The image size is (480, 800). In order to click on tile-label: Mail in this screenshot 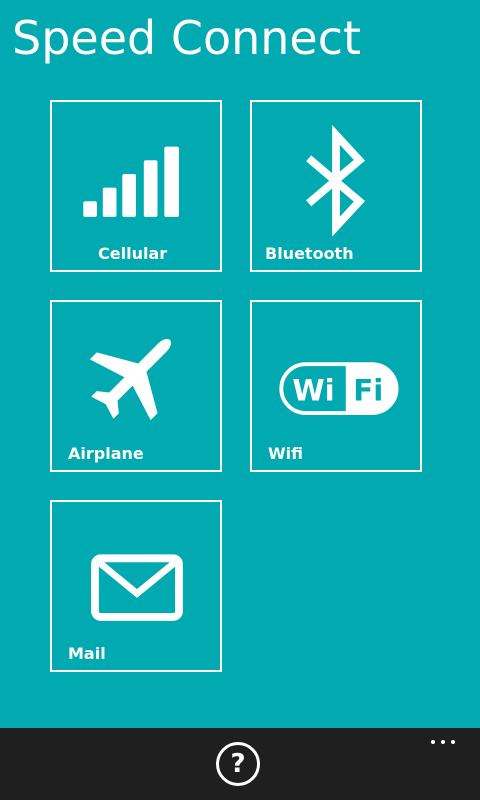, I will do `click(87, 653)`.